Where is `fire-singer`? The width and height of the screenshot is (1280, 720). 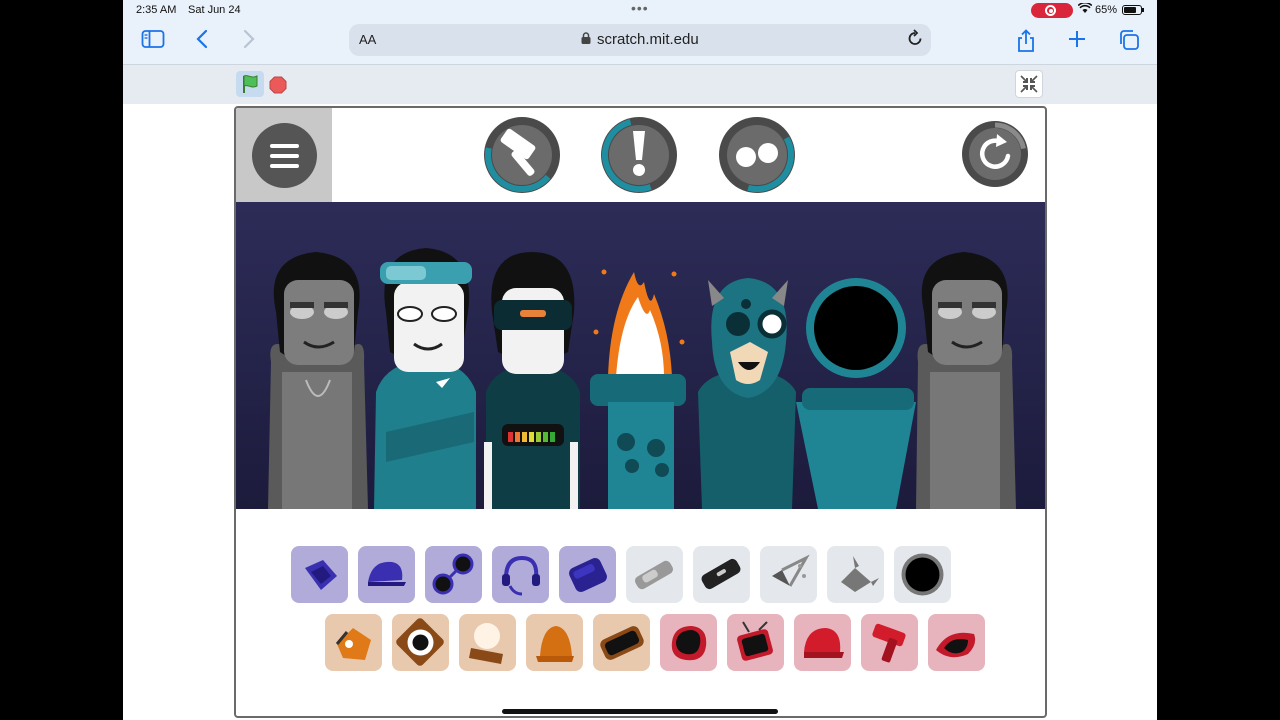
fire-singer is located at coordinates (638, 389).